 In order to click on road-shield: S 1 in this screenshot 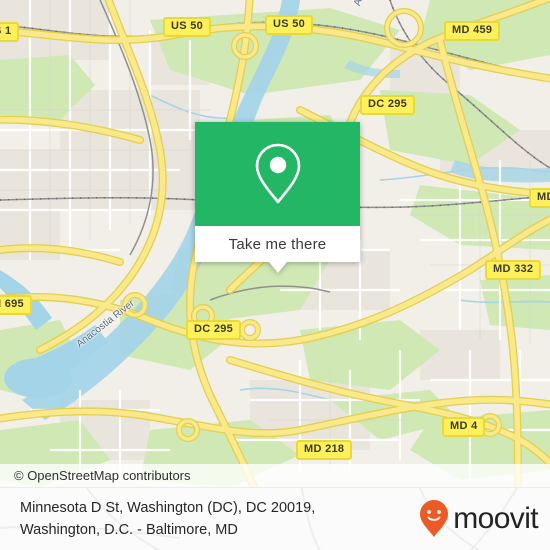, I will do `click(10, 32)`.